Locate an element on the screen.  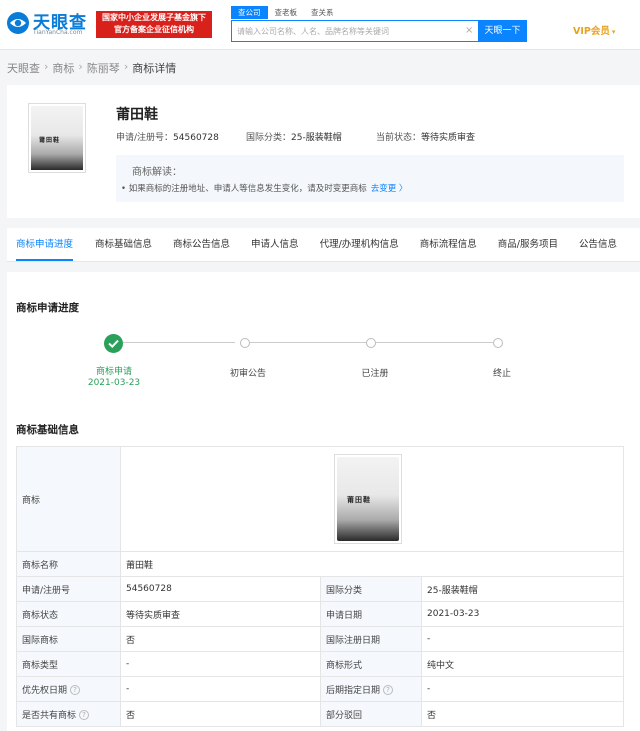
class-label: 国际分类： is located at coordinates (269, 138).